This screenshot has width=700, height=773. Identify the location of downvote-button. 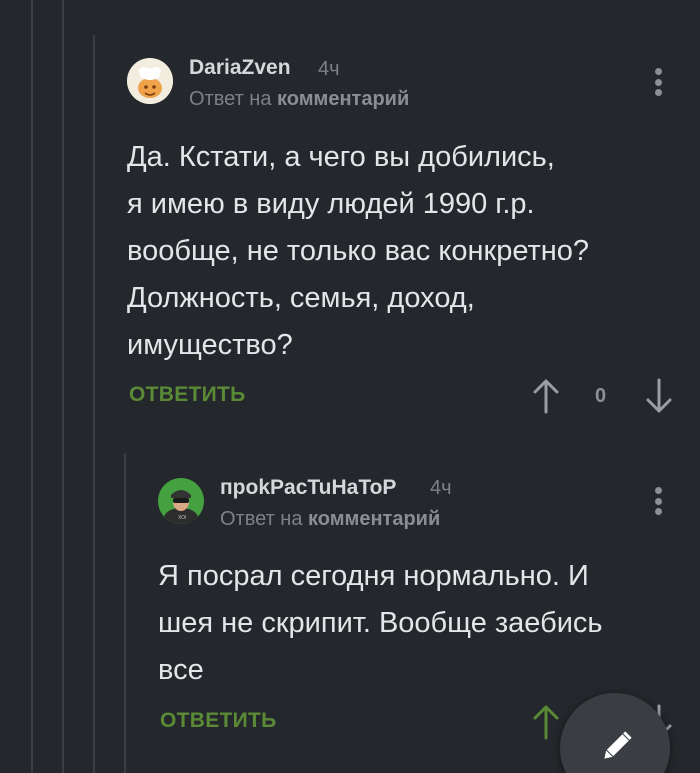
(659, 396).